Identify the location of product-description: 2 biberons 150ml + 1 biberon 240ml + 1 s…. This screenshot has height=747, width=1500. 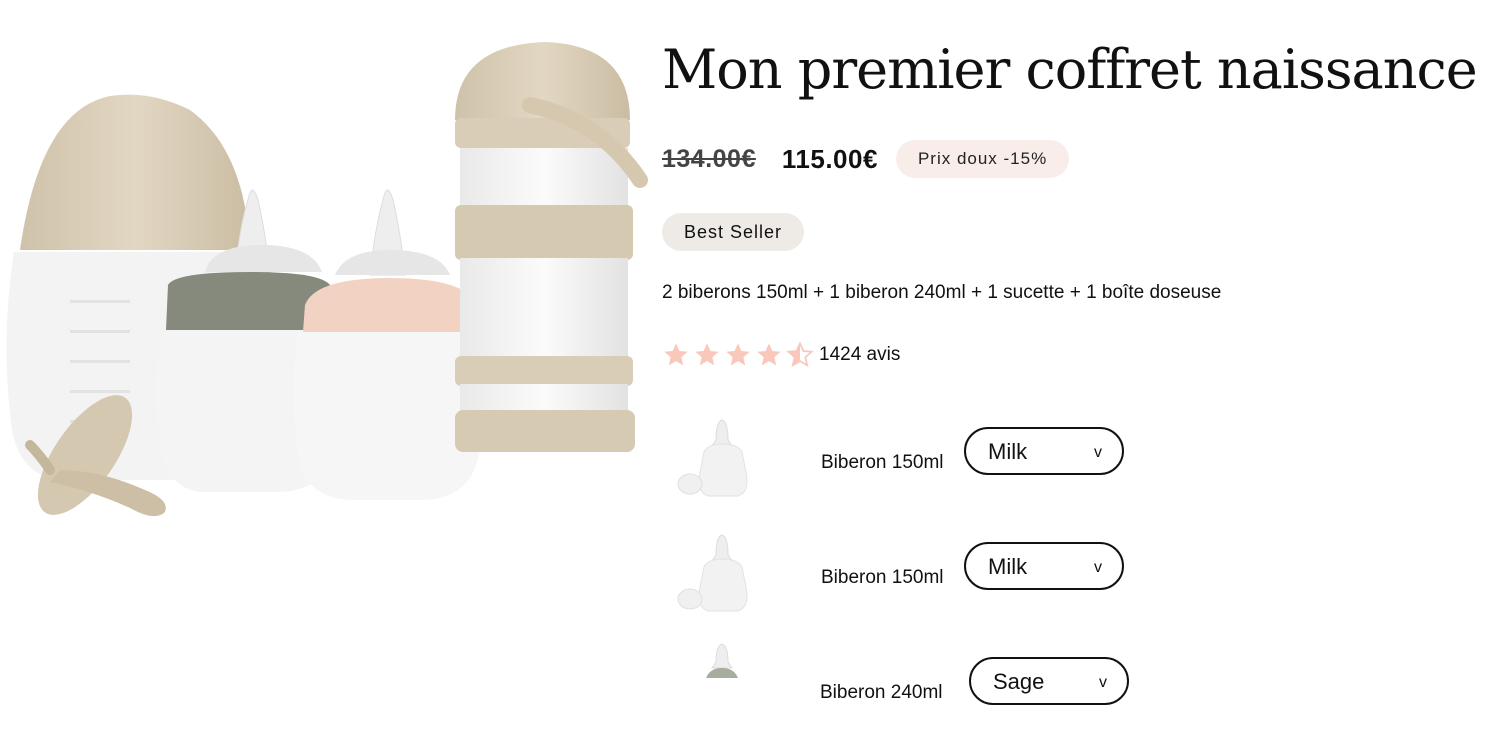
(942, 292).